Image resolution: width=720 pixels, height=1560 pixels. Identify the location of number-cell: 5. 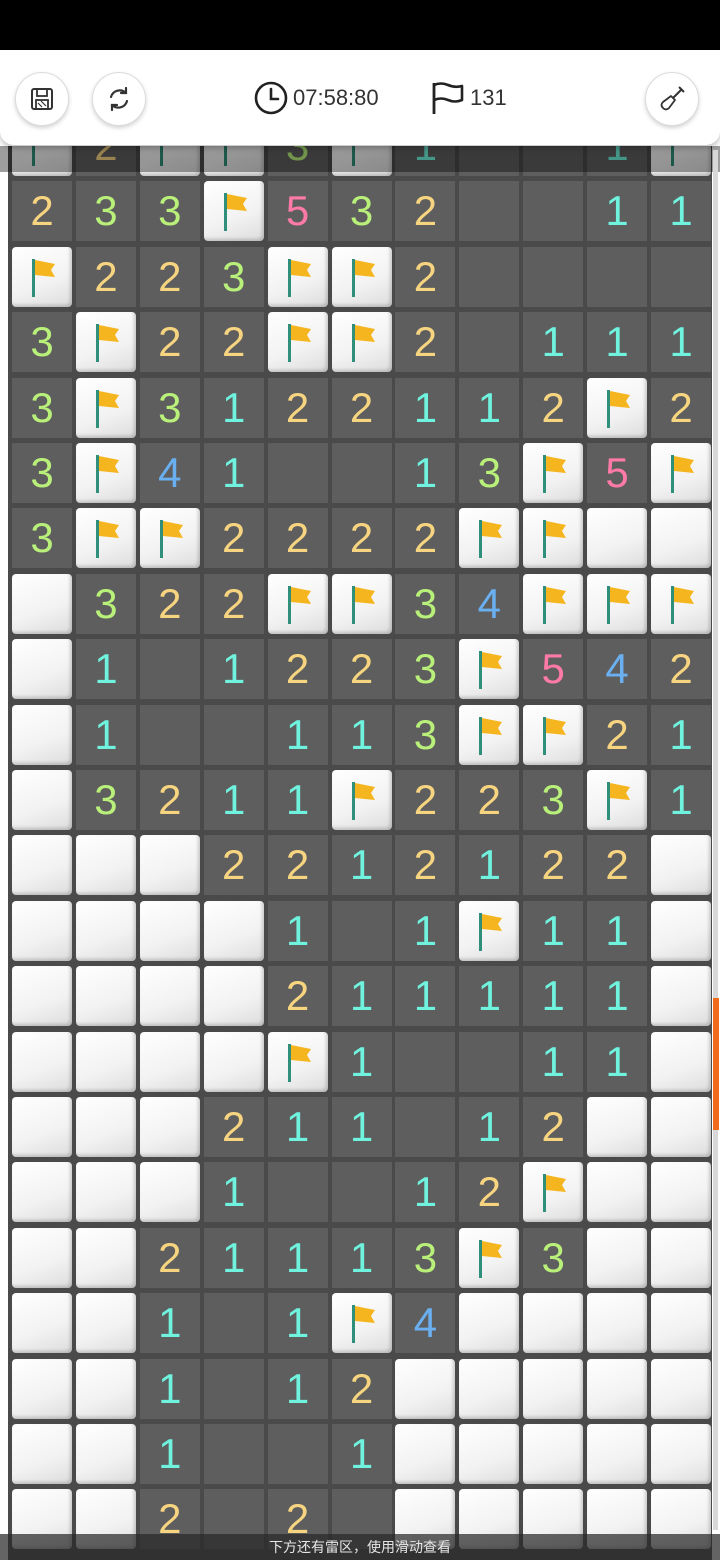
(297, 211).